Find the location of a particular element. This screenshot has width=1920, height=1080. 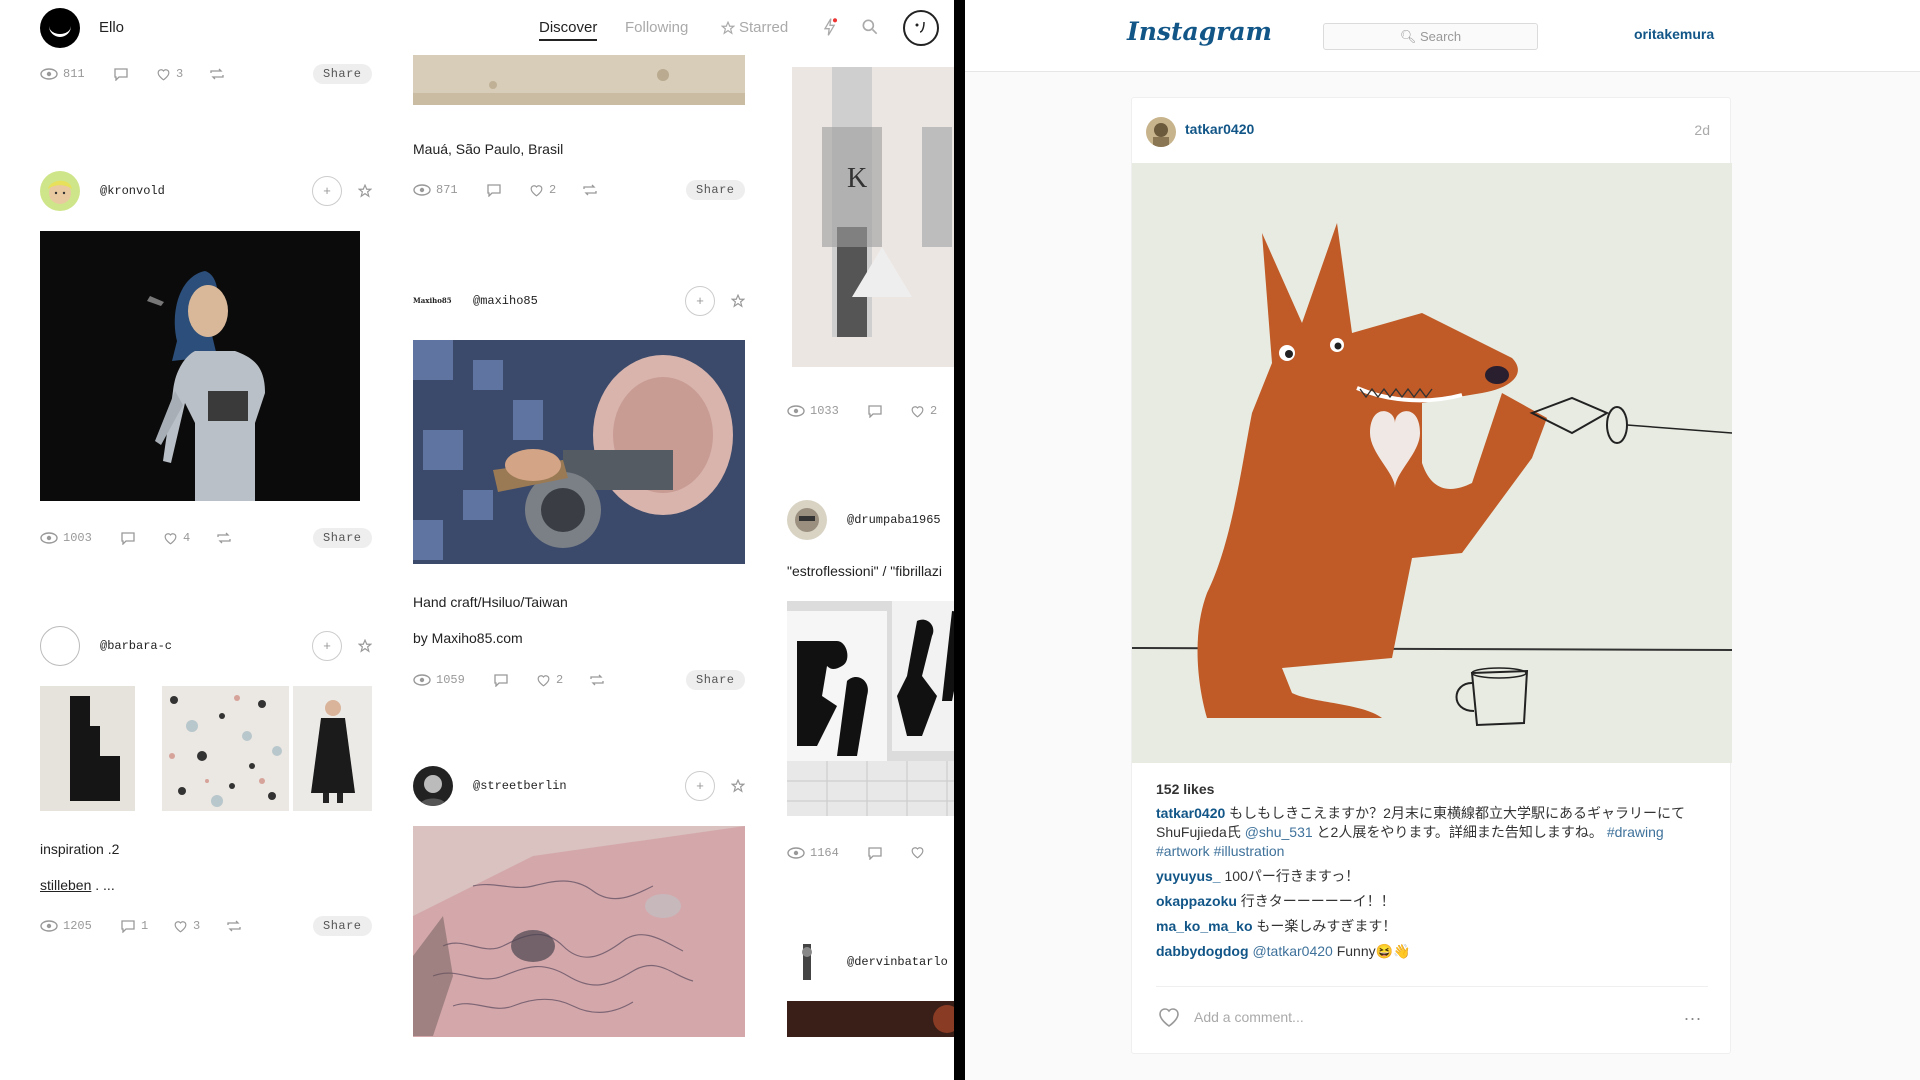

views-stat: 1205 is located at coordinates (66, 926).